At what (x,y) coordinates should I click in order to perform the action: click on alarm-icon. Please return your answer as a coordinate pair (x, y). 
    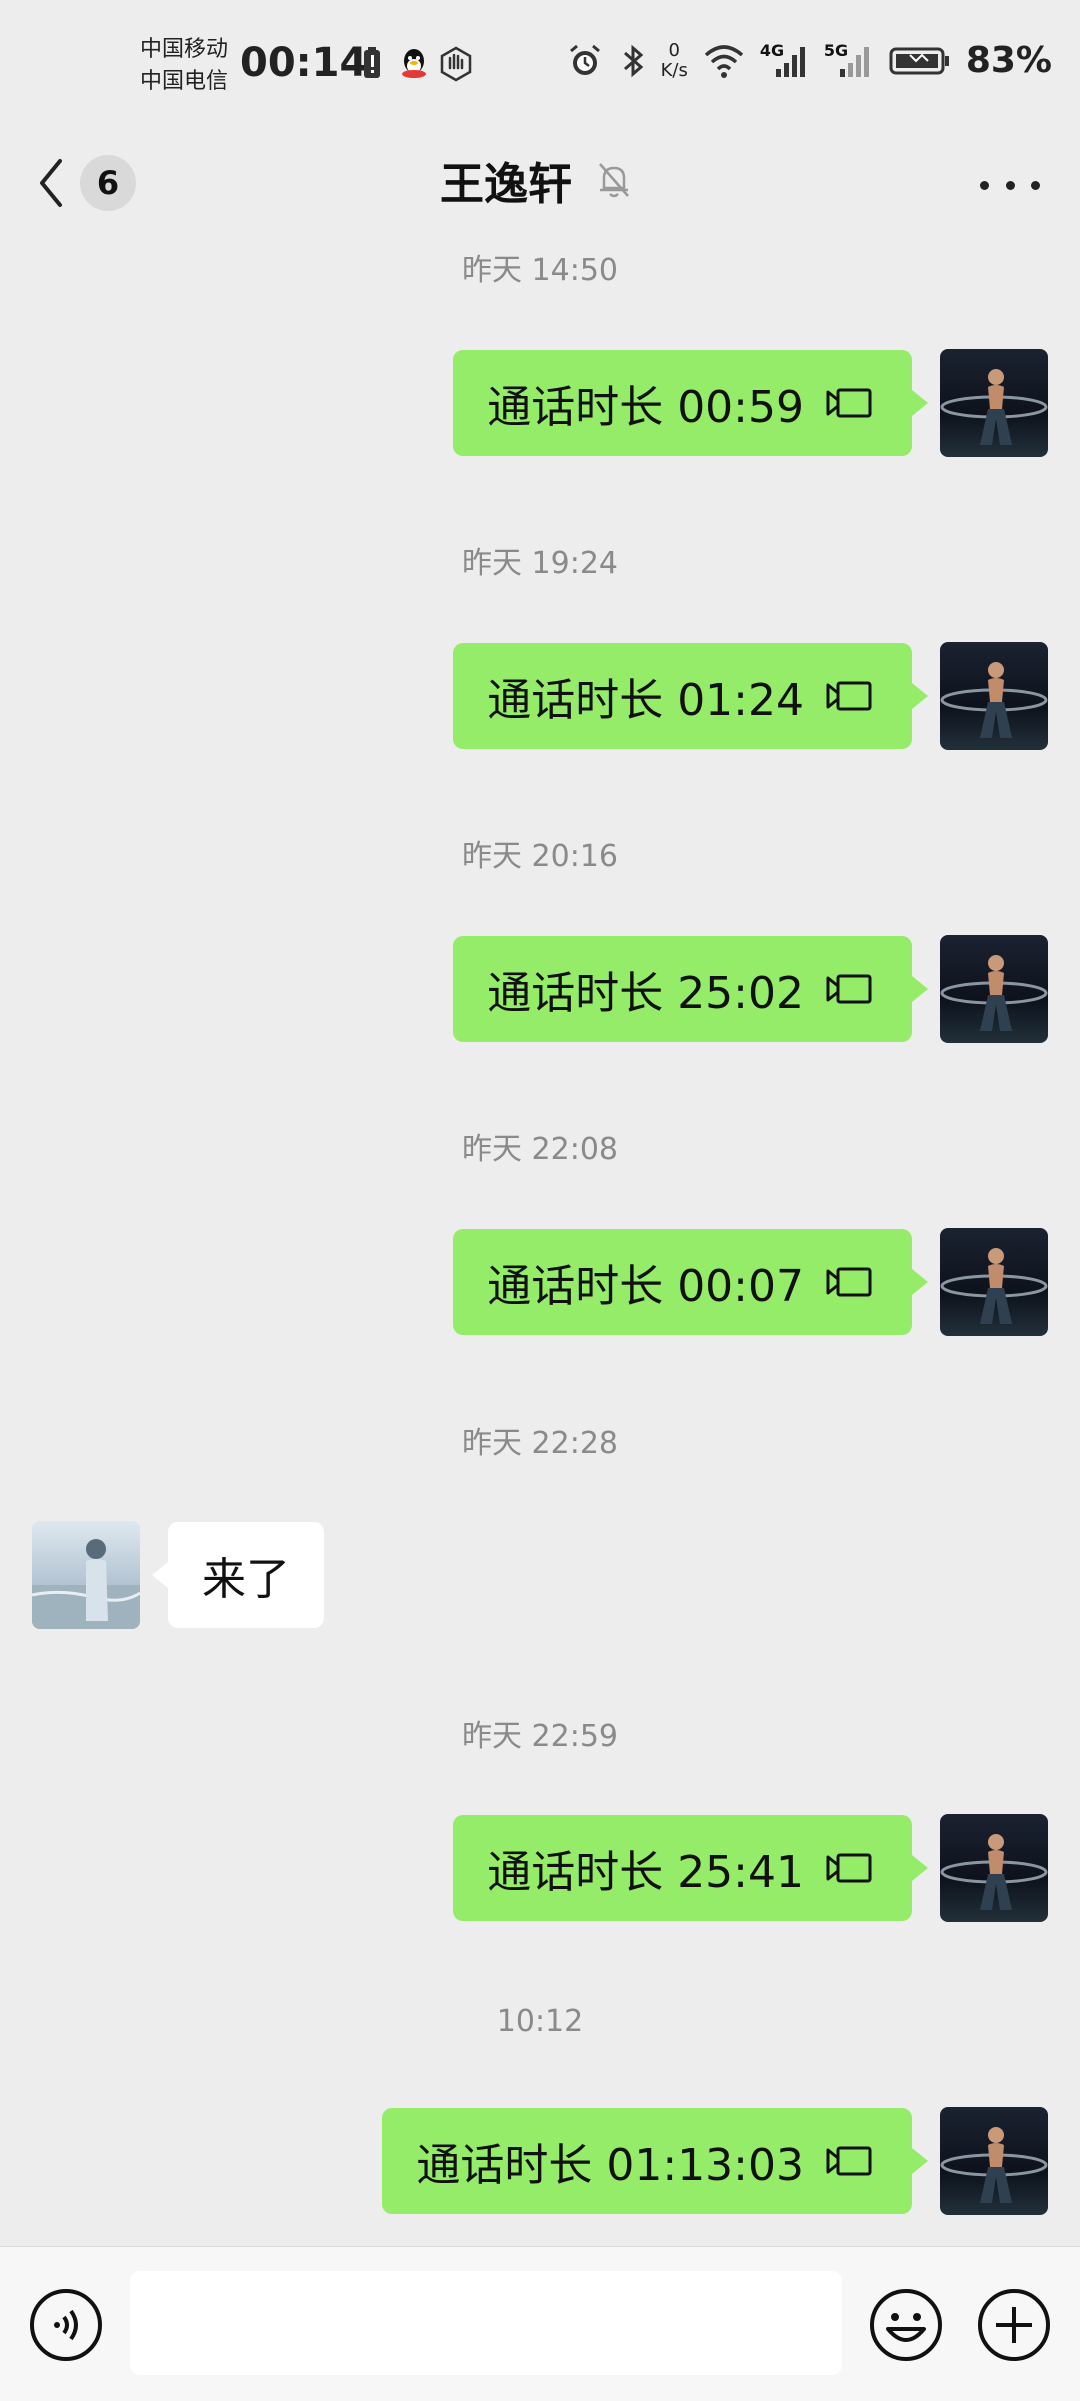
    Looking at the image, I should click on (584, 59).